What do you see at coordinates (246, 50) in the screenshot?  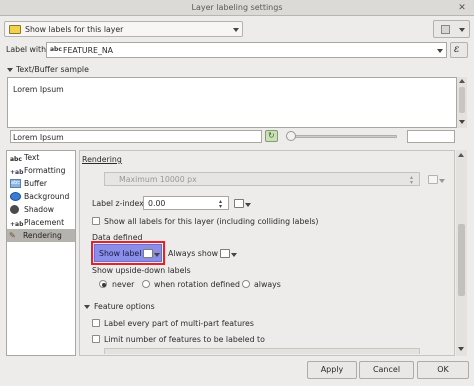 I see `label-field-combo: abc FEATURE_NA` at bounding box center [246, 50].